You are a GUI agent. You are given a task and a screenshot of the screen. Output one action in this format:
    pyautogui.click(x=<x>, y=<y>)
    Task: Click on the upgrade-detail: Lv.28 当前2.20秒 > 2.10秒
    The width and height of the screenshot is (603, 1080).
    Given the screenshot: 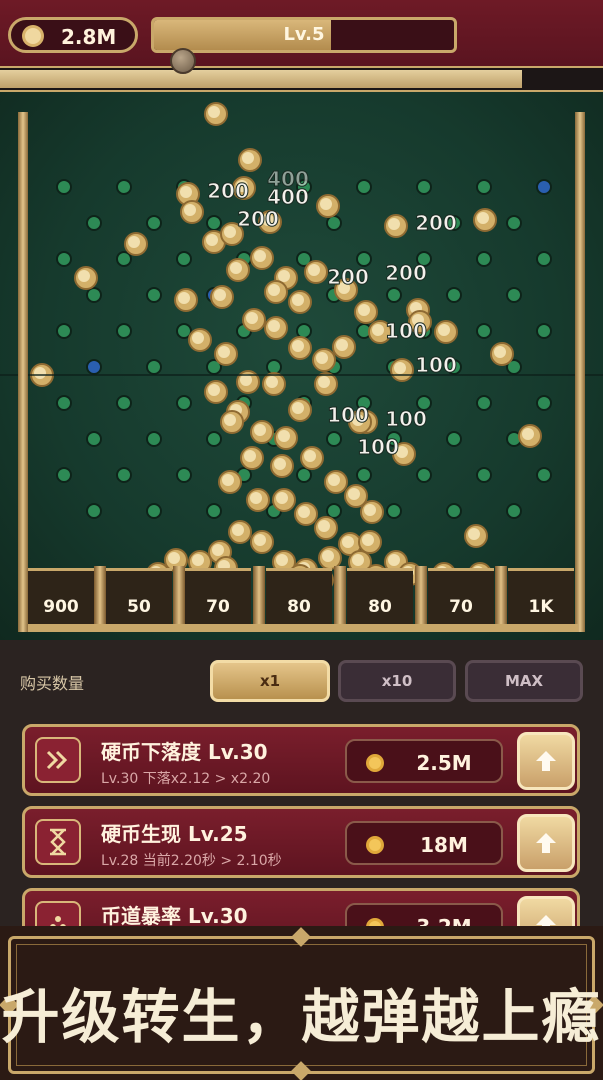 What is the action you would take?
    pyautogui.click(x=191, y=861)
    